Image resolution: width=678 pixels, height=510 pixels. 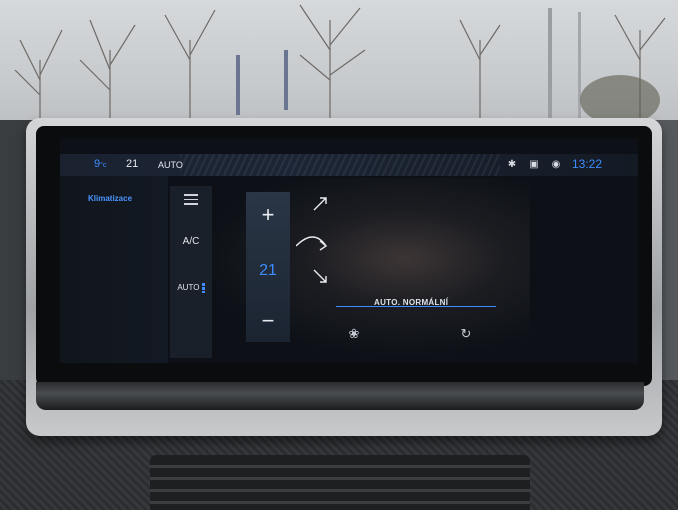 I want to click on climate-status-label: AUTO. NORMÁLNÍ, so click(x=411, y=302).